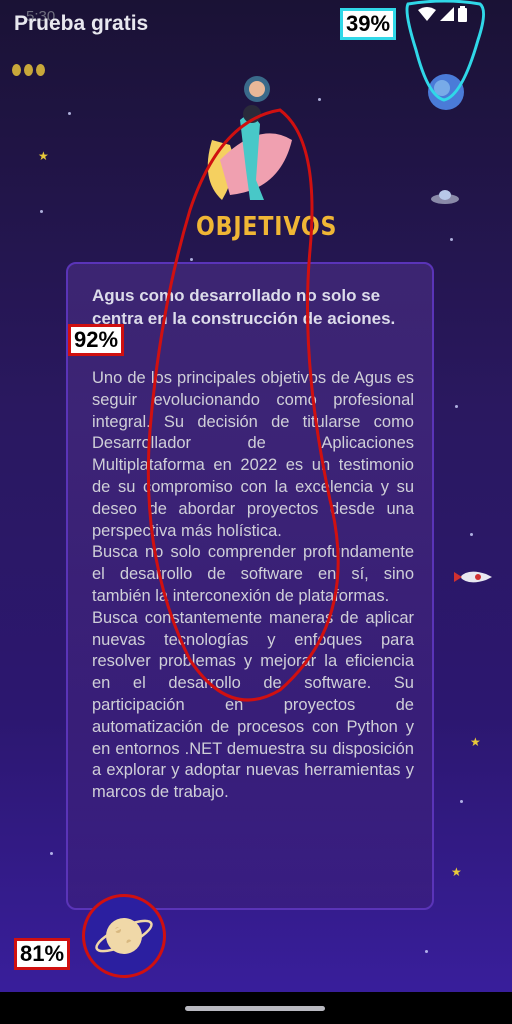 The height and width of the screenshot is (1024, 512). I want to click on ufo-icon, so click(445, 197).